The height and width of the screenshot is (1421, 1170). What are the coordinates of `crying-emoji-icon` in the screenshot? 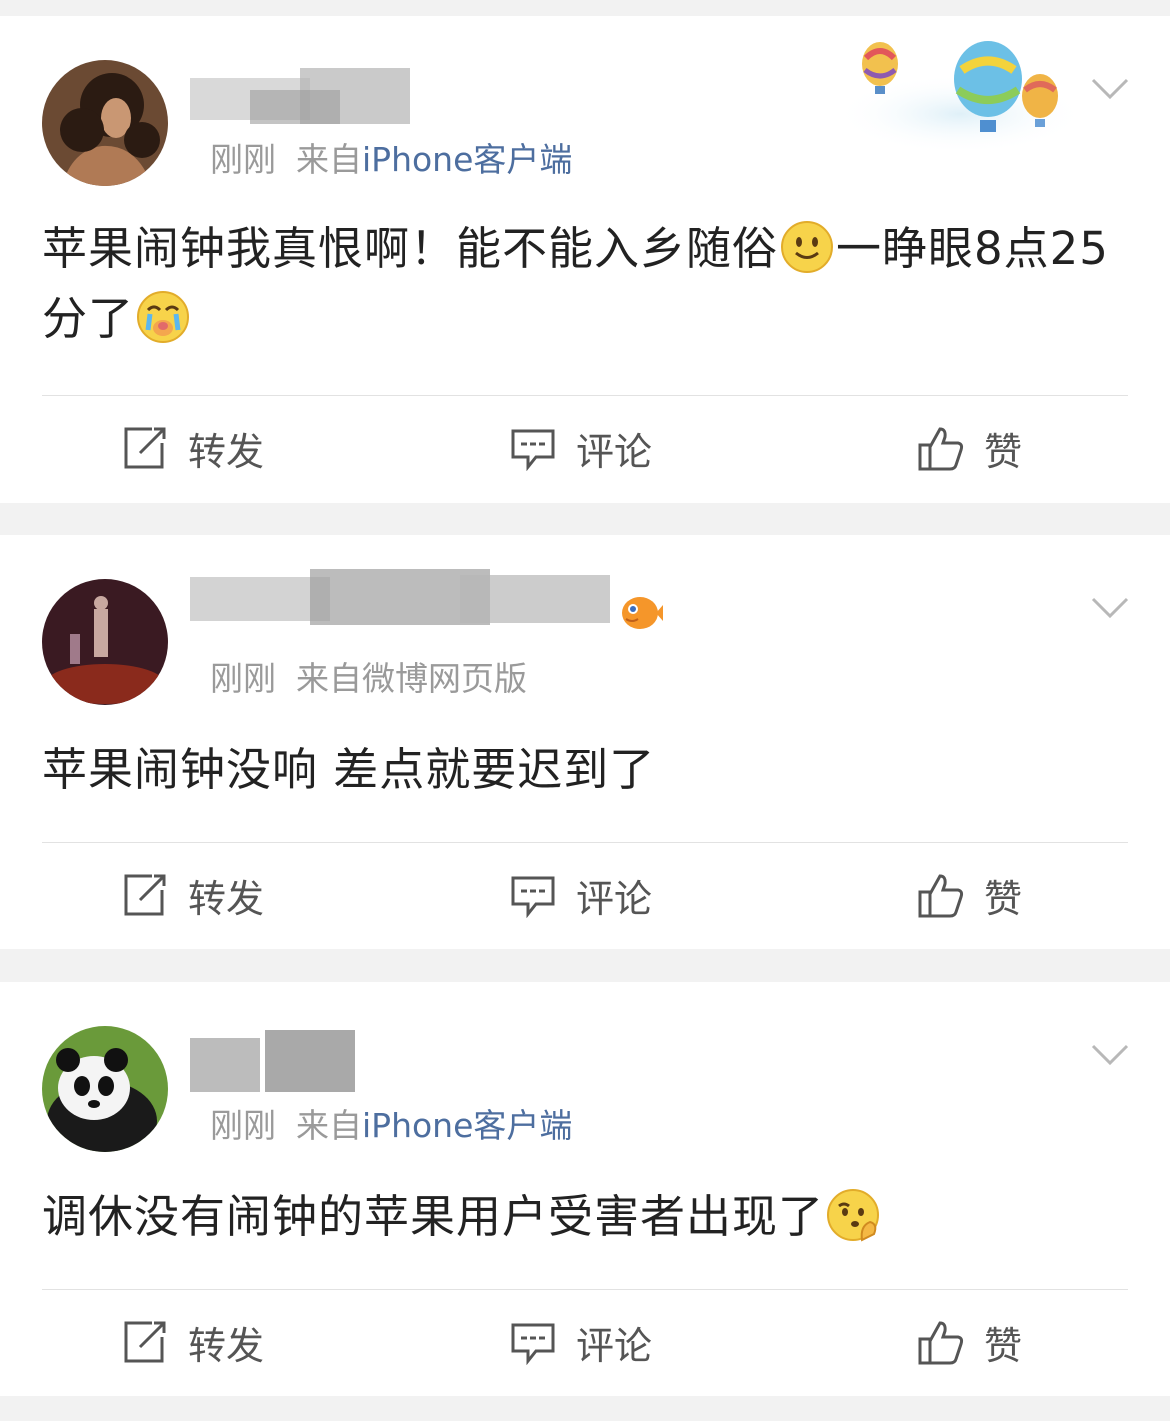 It's located at (163, 317).